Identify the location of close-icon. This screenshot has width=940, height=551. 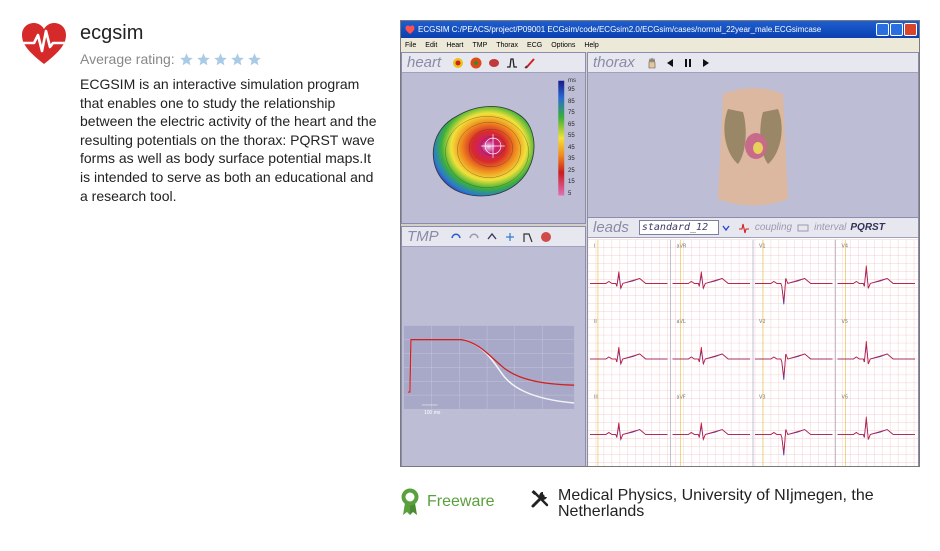
(910, 29).